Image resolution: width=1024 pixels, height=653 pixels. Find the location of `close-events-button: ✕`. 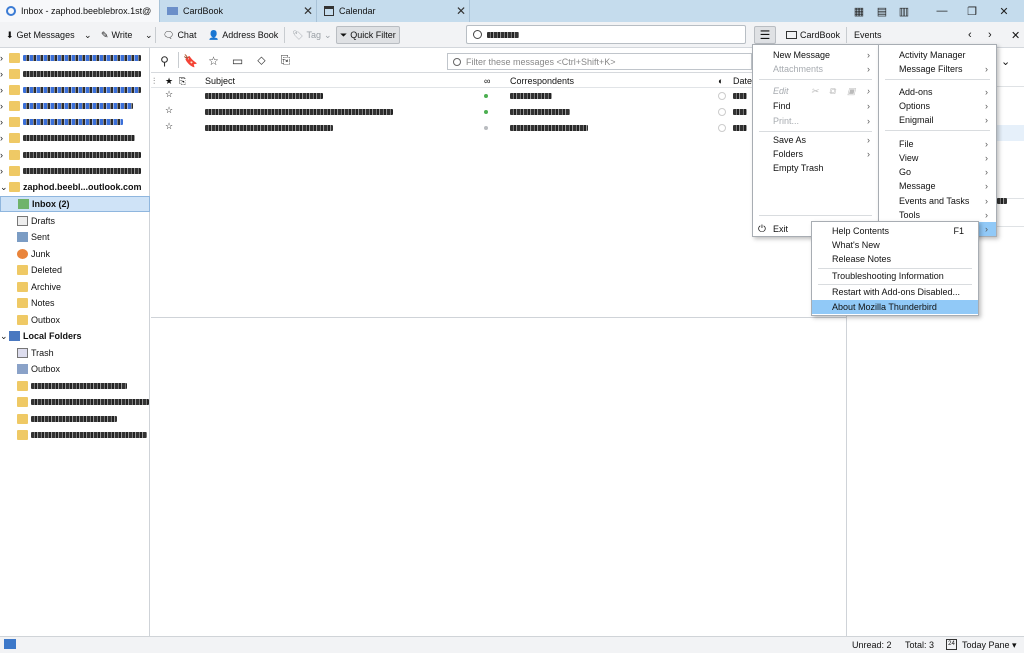

close-events-button: ✕ is located at coordinates (1015, 35).